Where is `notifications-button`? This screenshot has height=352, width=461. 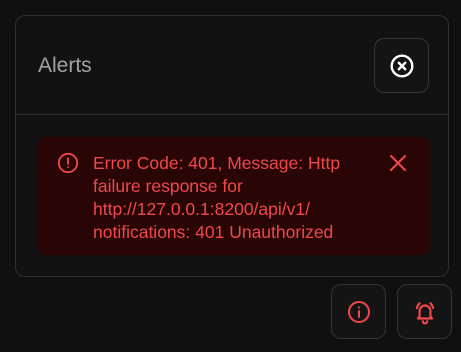 notifications-button is located at coordinates (424, 311).